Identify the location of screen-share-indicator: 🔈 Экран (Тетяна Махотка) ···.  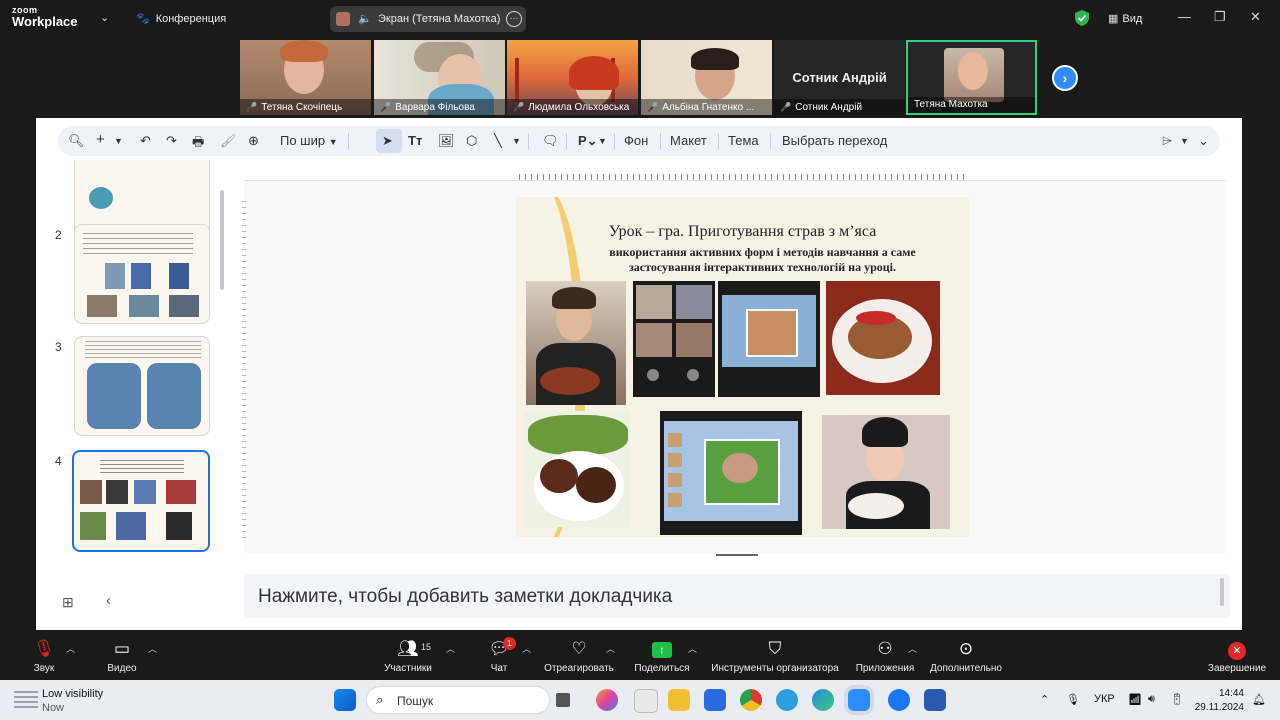
(428, 19).